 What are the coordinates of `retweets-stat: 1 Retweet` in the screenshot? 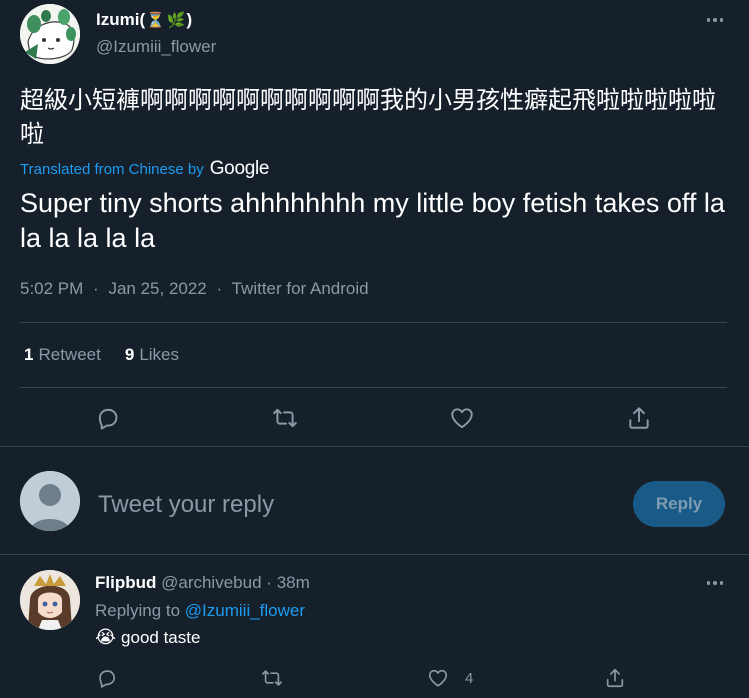 It's located at (62, 355).